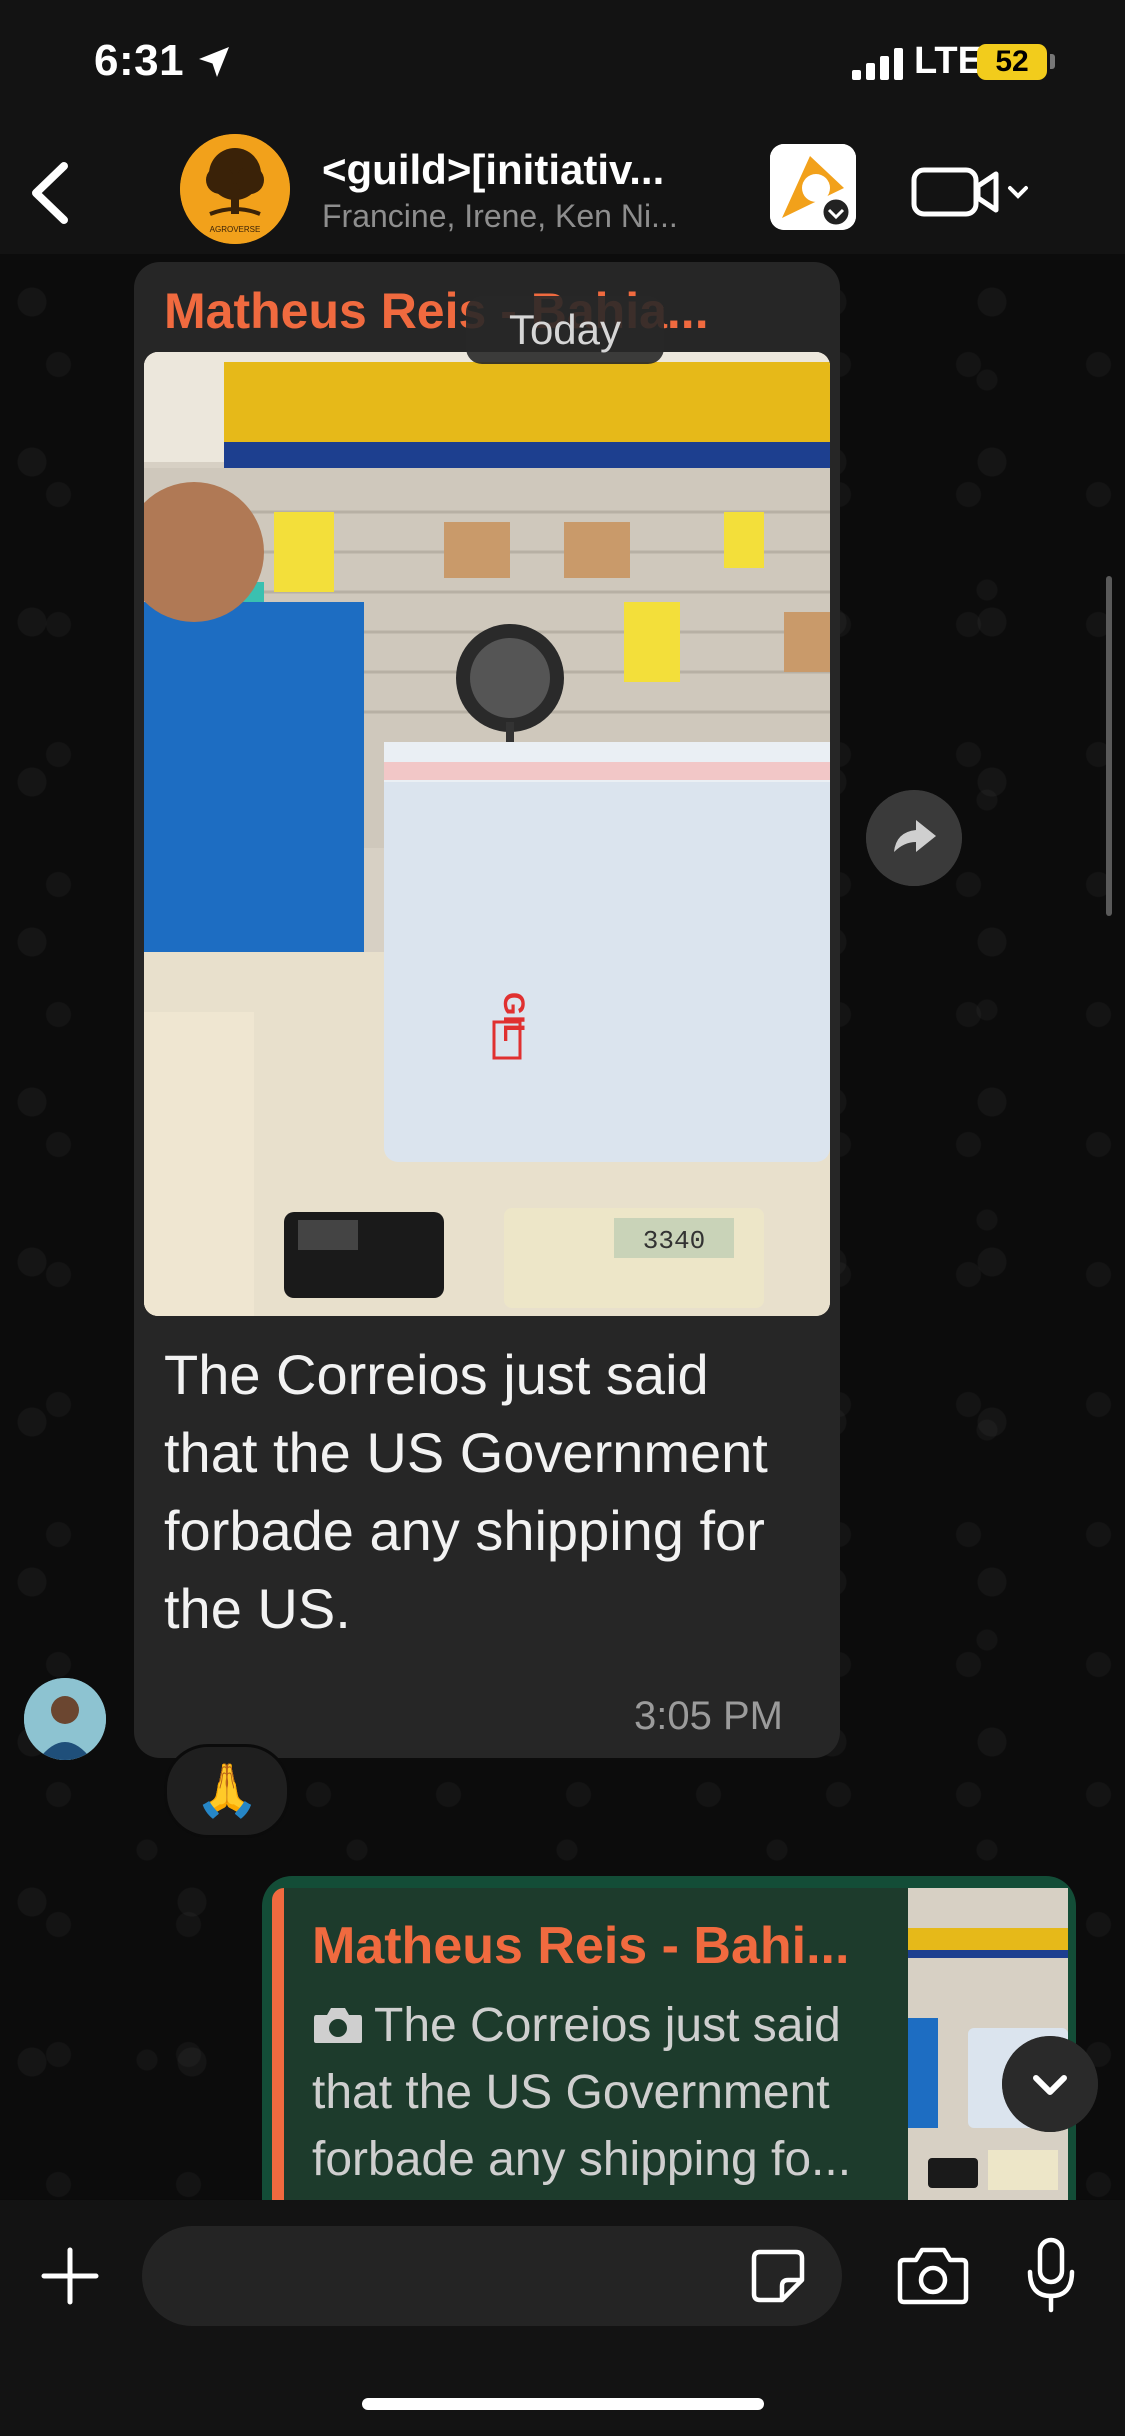  Describe the element at coordinates (877, 64) in the screenshot. I see `signal-icon` at that location.